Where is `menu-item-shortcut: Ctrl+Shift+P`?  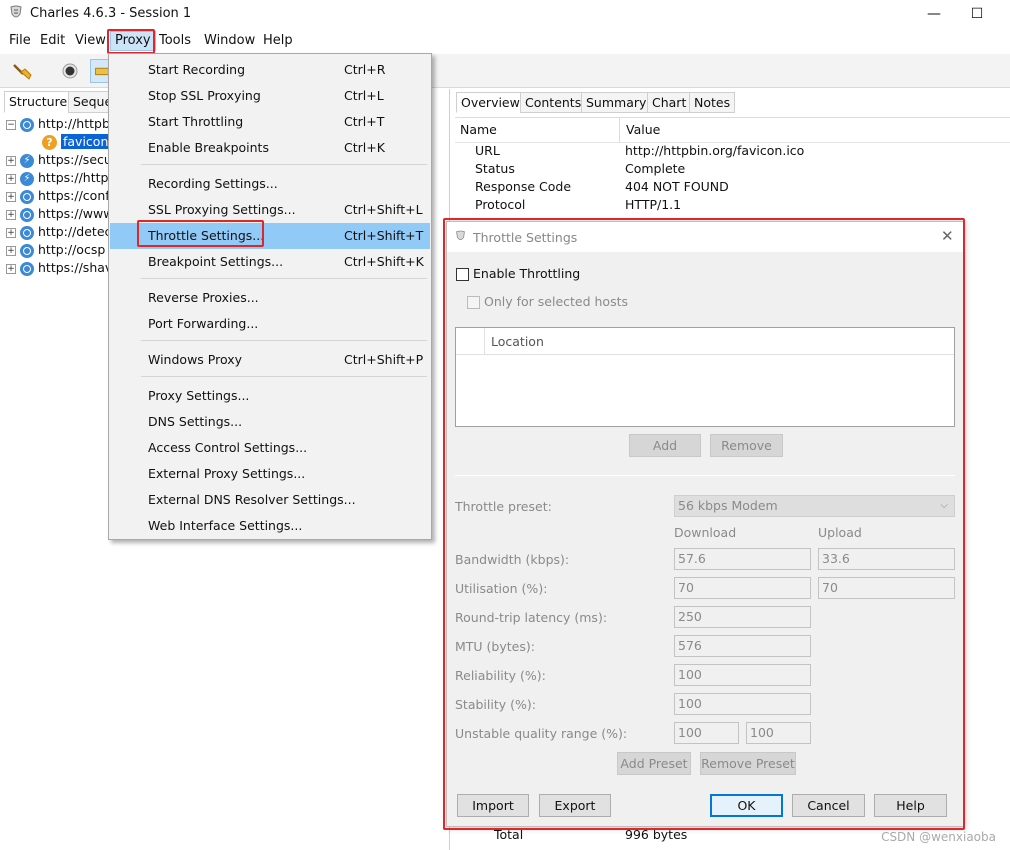 menu-item-shortcut: Ctrl+Shift+P is located at coordinates (384, 359).